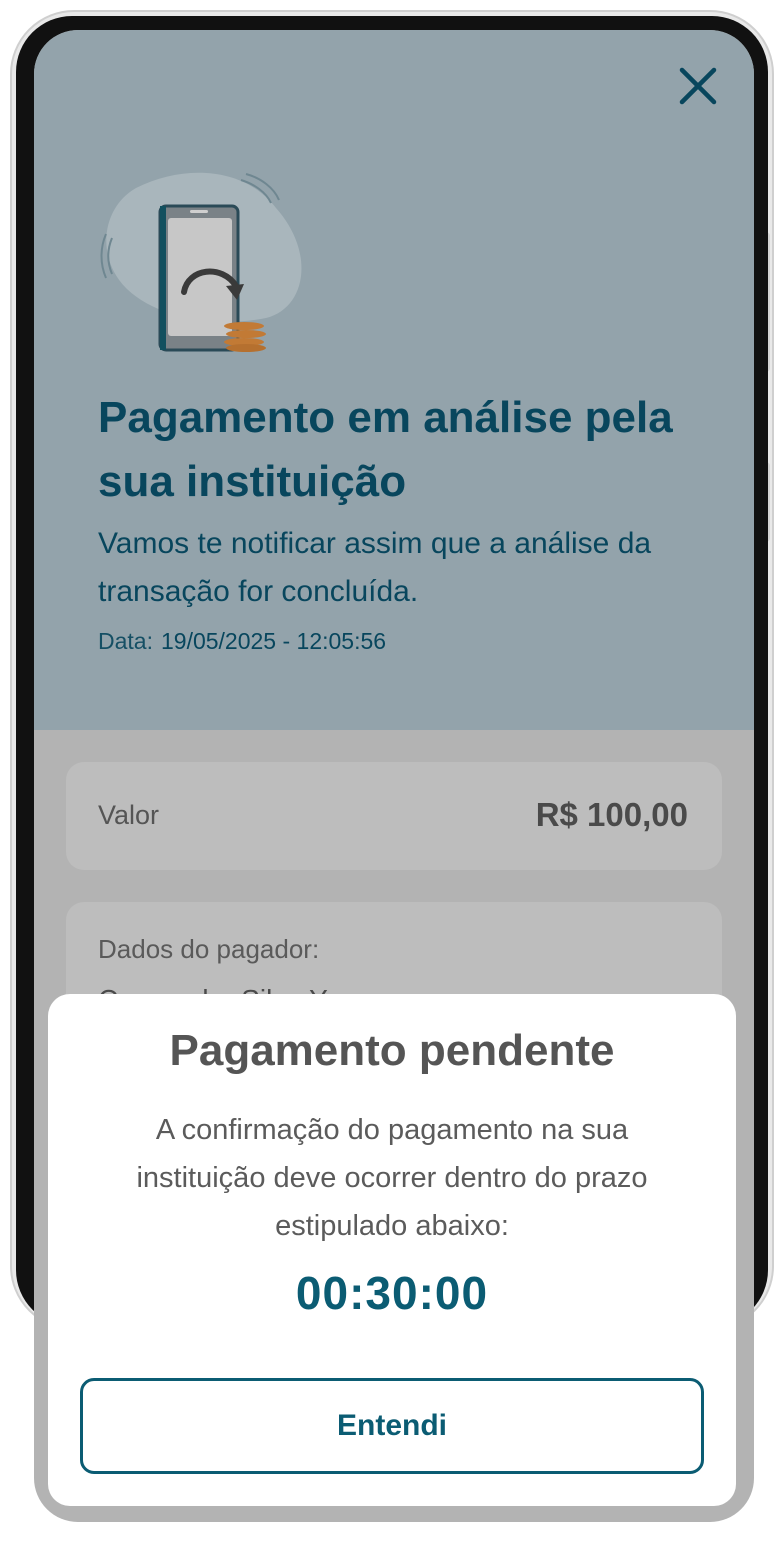 Image resolution: width=784 pixels, height=1562 pixels. I want to click on date-label: Data:, so click(125, 641).